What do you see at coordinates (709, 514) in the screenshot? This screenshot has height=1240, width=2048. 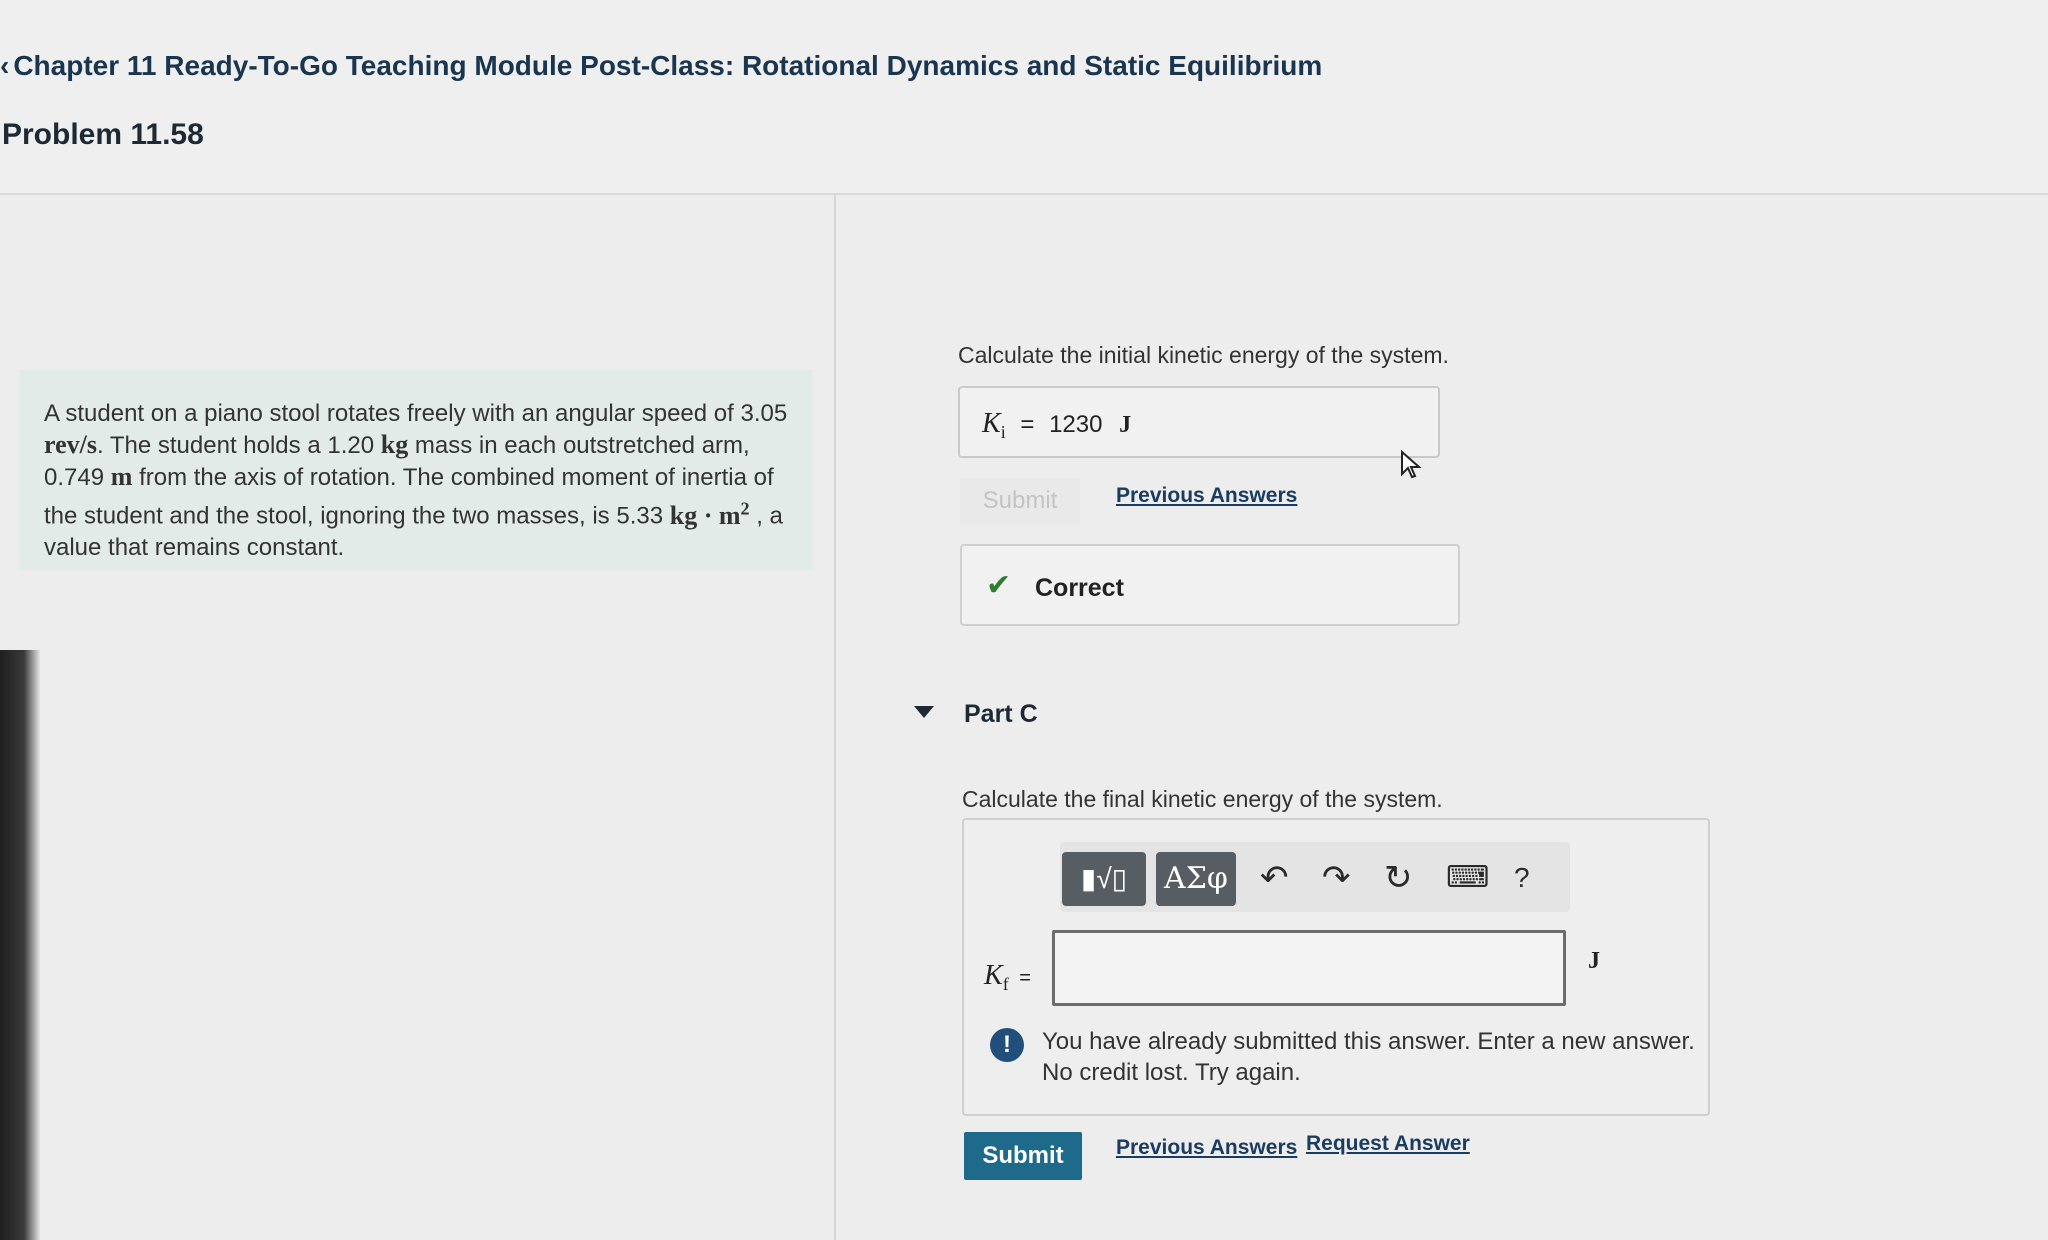 I see `inertia-unit: kg · m2` at bounding box center [709, 514].